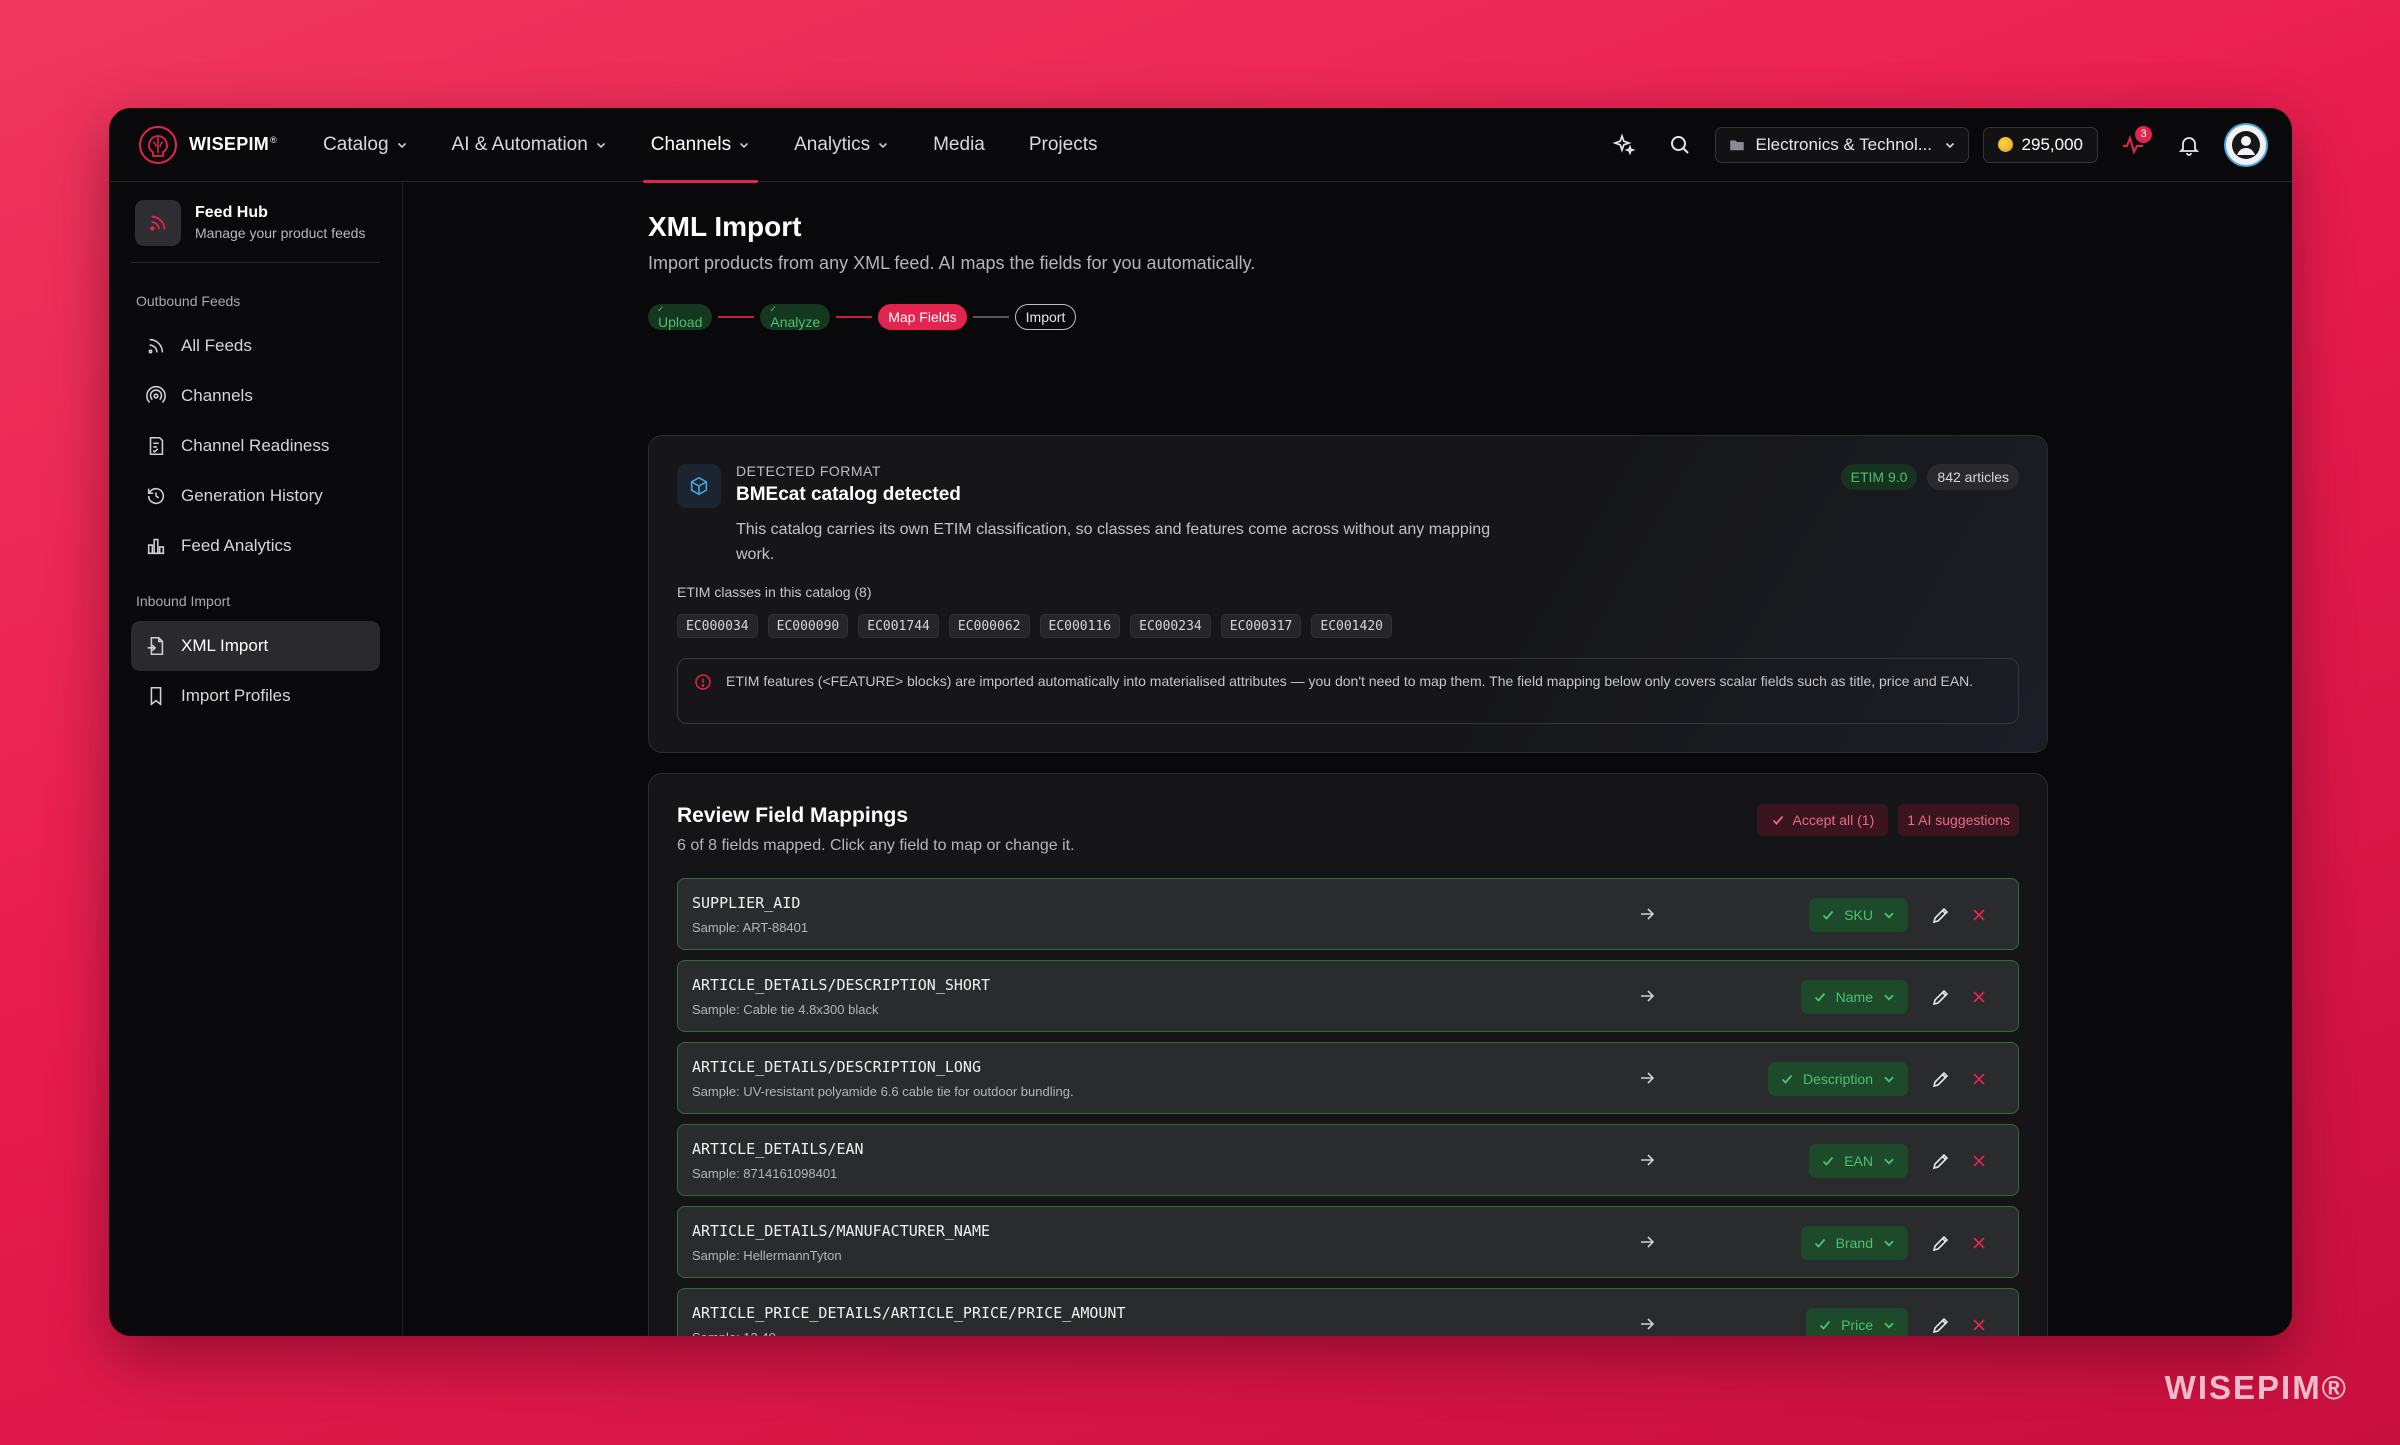 This screenshot has height=1445, width=2400. What do you see at coordinates (2189, 145) in the screenshot?
I see `notifications-button` at bounding box center [2189, 145].